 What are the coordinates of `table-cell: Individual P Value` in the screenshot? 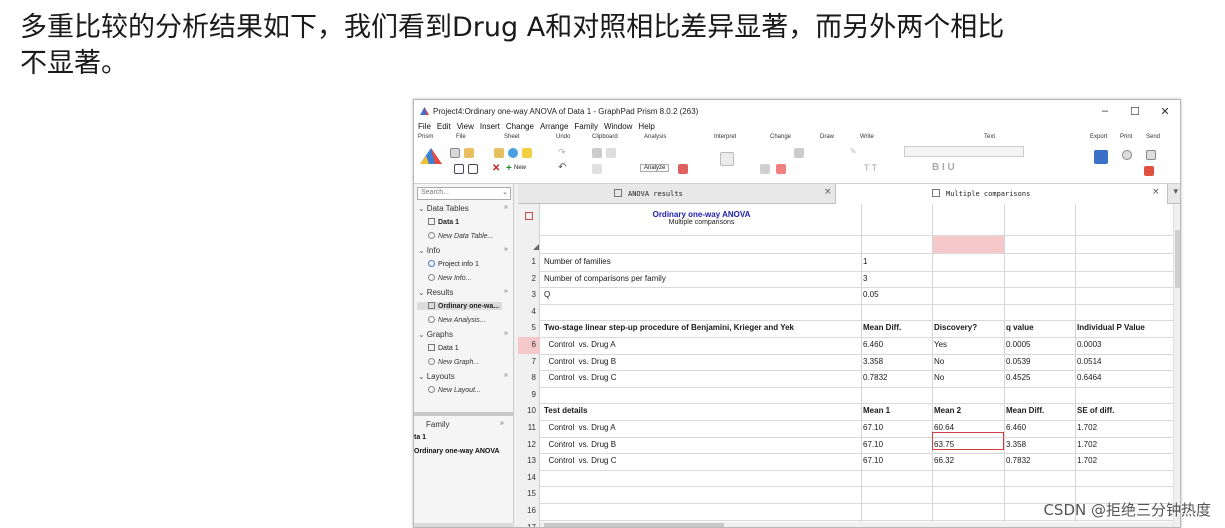 It's located at (1124, 327).